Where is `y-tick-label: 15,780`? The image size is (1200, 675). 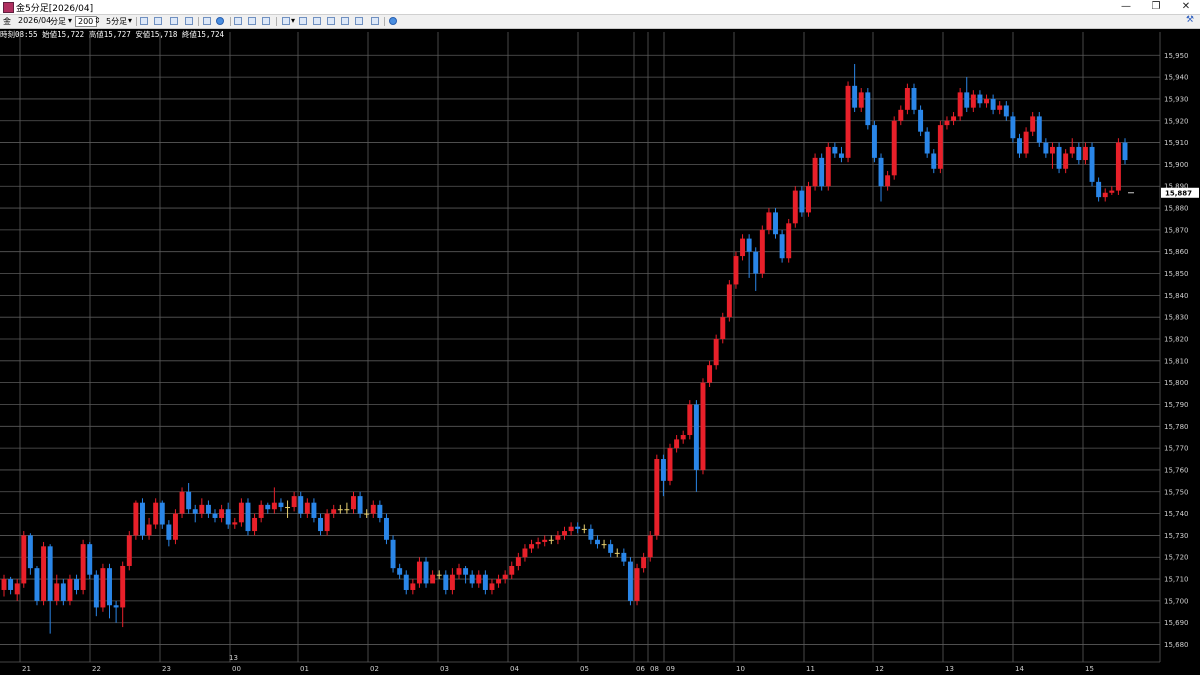 y-tick-label: 15,780 is located at coordinates (1176, 427).